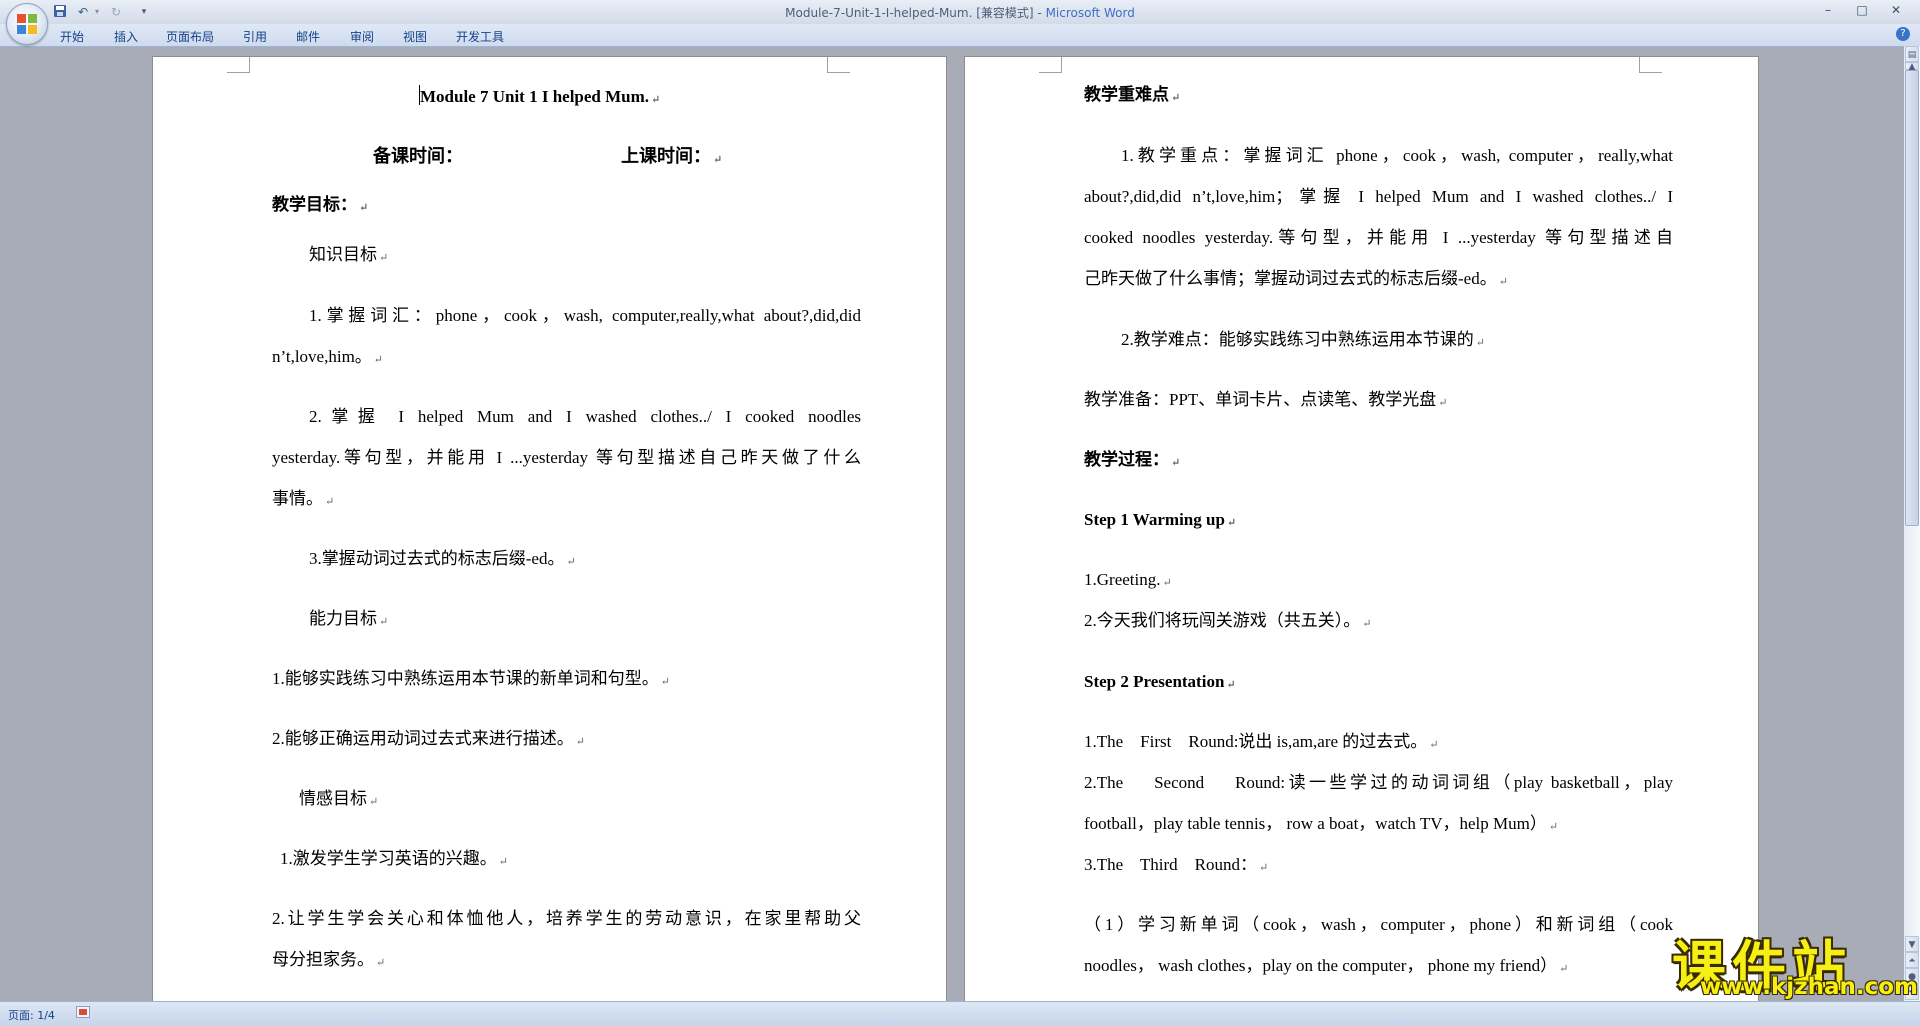 The height and width of the screenshot is (1026, 1920). I want to click on knowledge-item-1-cont: n’t,love,him。, so click(327, 358).